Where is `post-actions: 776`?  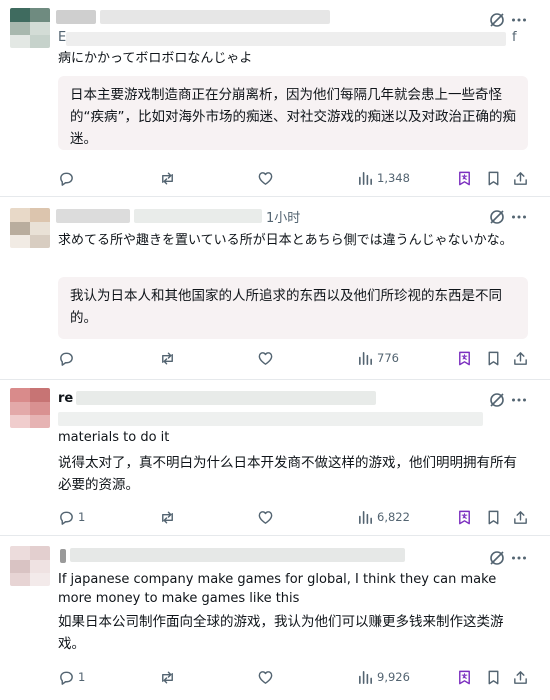
post-actions: 776 is located at coordinates (275, 358).